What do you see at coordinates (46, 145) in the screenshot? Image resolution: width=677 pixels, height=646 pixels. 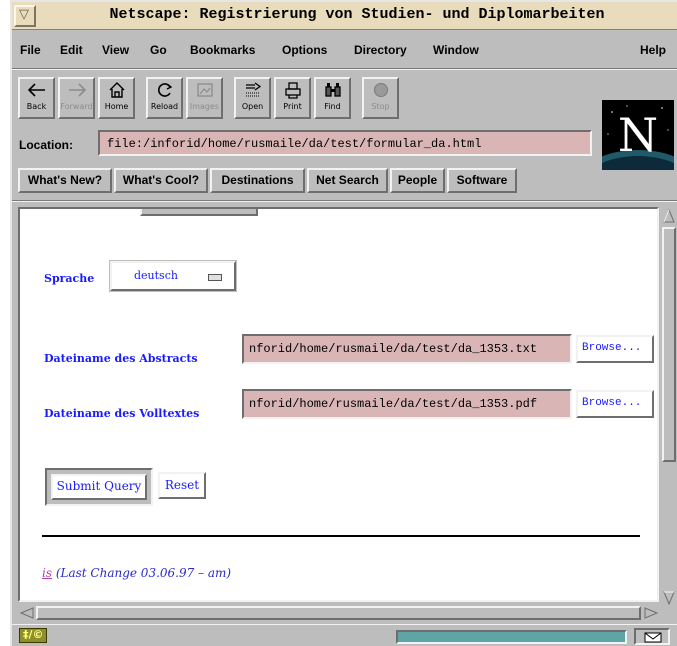 I see `location-label: Location:` at bounding box center [46, 145].